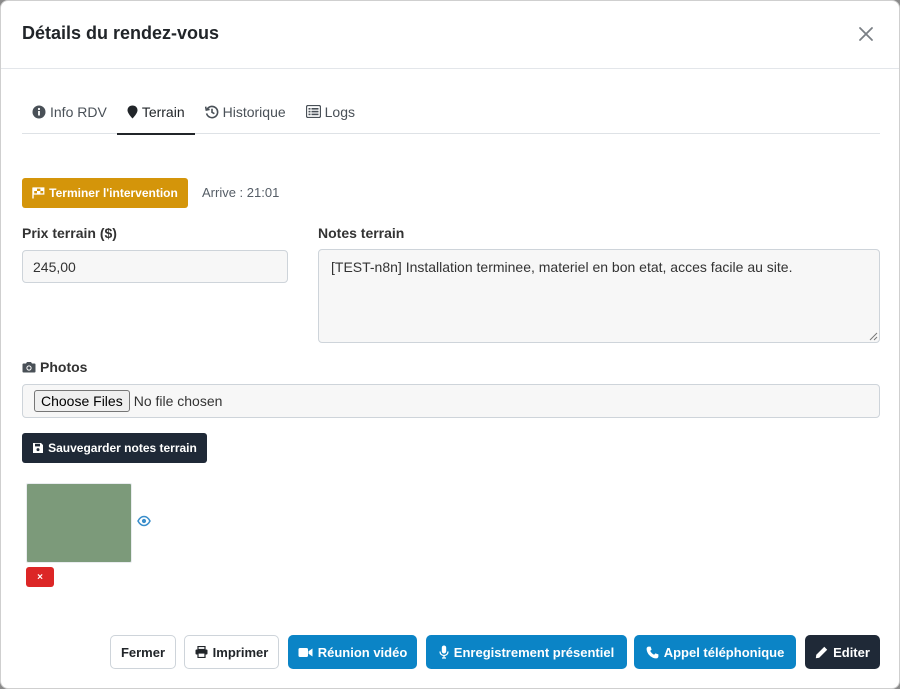 The image size is (900, 689). Describe the element at coordinates (313, 111) in the screenshot. I see `list-icon` at that location.